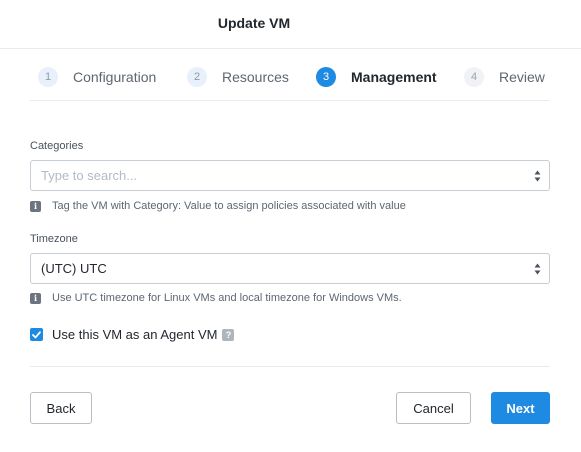  I want to click on step-number: 2, so click(197, 77).